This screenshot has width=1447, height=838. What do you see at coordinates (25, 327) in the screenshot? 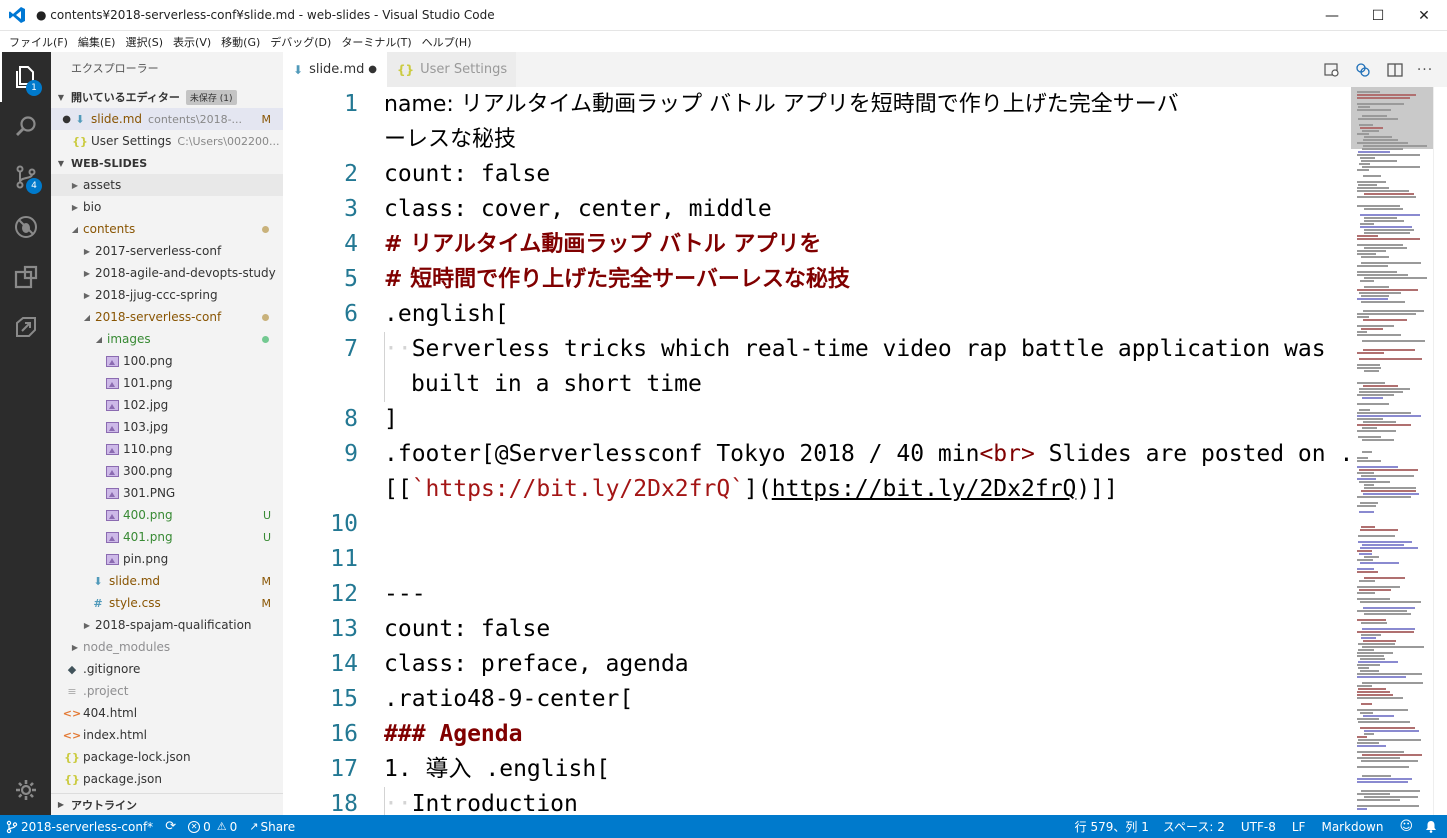
I see `remote-activity` at bounding box center [25, 327].